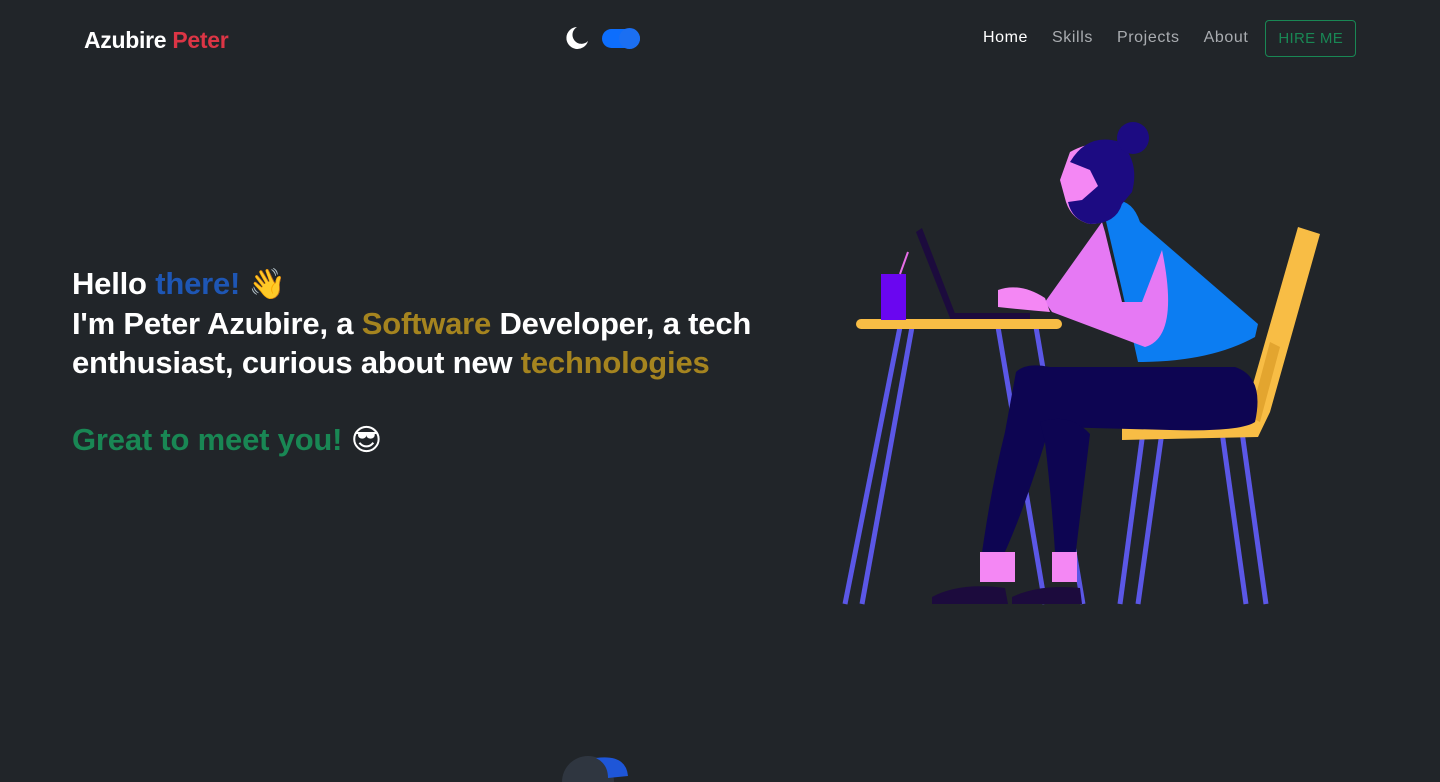 This screenshot has width=1440, height=782. I want to click on sunglasses-face-icon: 😎, so click(366, 440).